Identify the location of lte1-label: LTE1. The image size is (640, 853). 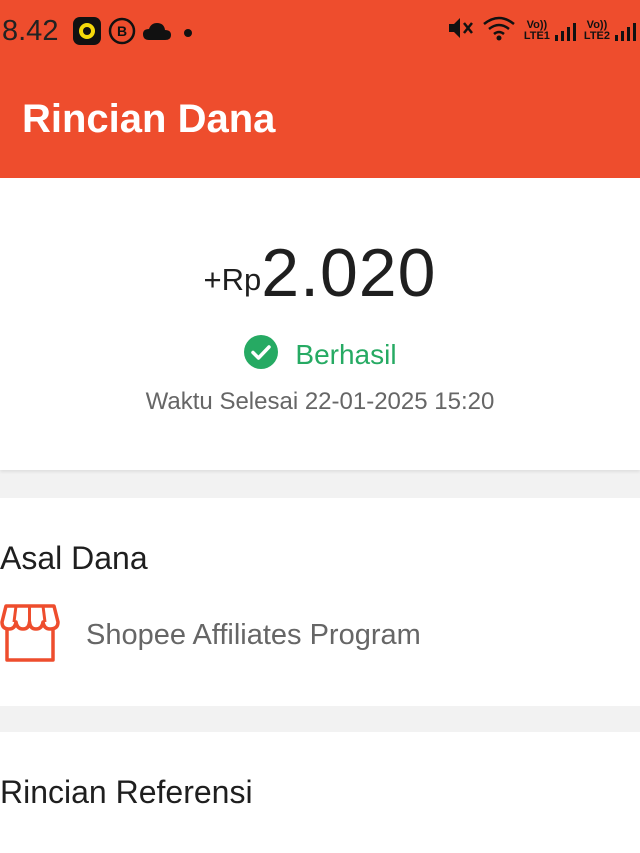
(536, 35).